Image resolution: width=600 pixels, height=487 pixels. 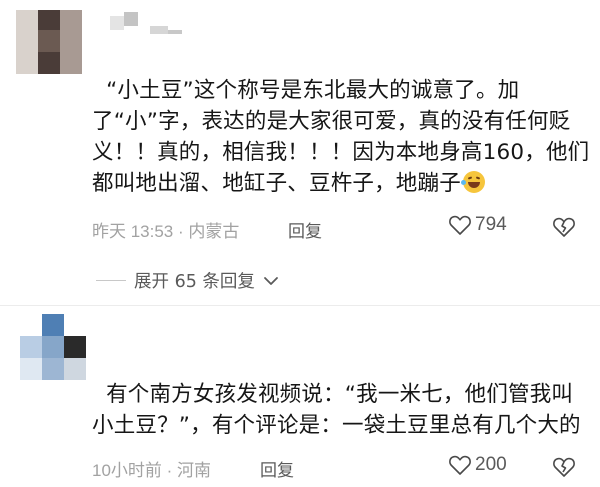 I want to click on expand-replies-label: 展开 65 条回复, so click(x=194, y=282).